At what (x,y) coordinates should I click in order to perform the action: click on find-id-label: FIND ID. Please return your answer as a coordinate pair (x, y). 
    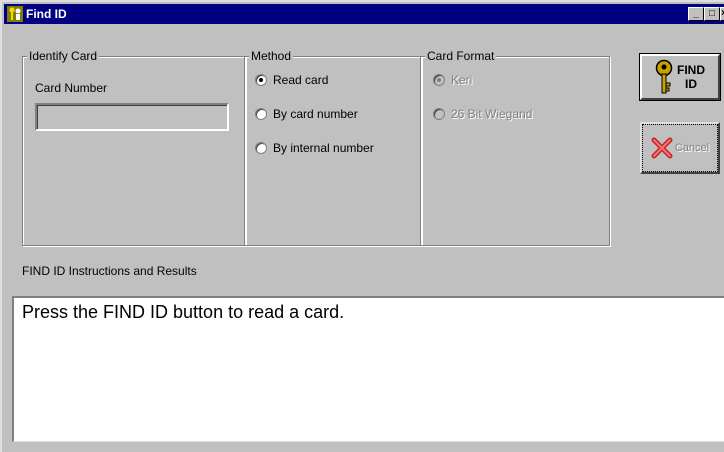
    Looking at the image, I should click on (691, 77).